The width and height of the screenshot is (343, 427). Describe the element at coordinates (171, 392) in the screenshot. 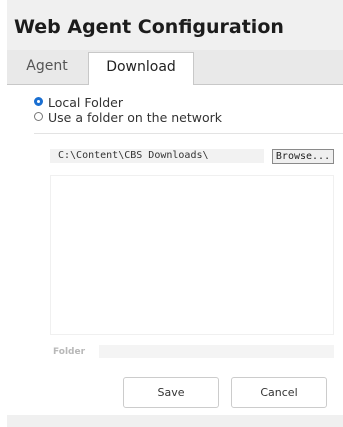

I see `save-button: Save` at that location.